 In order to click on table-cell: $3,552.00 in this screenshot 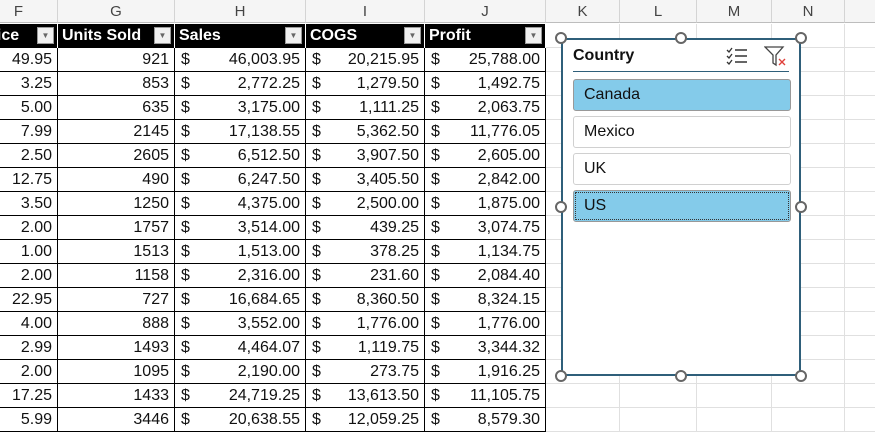, I will do `click(240, 324)`.